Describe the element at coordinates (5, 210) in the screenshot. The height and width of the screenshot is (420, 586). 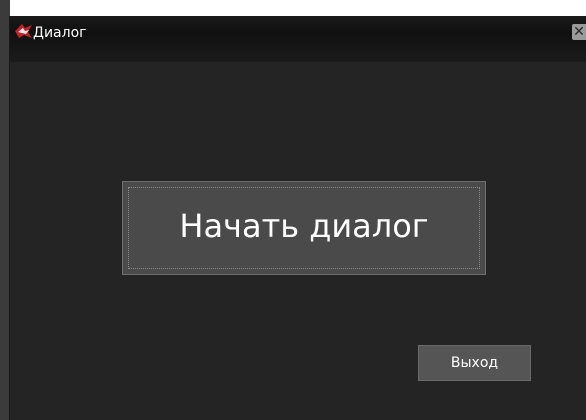
I see `background-window-edge` at that location.